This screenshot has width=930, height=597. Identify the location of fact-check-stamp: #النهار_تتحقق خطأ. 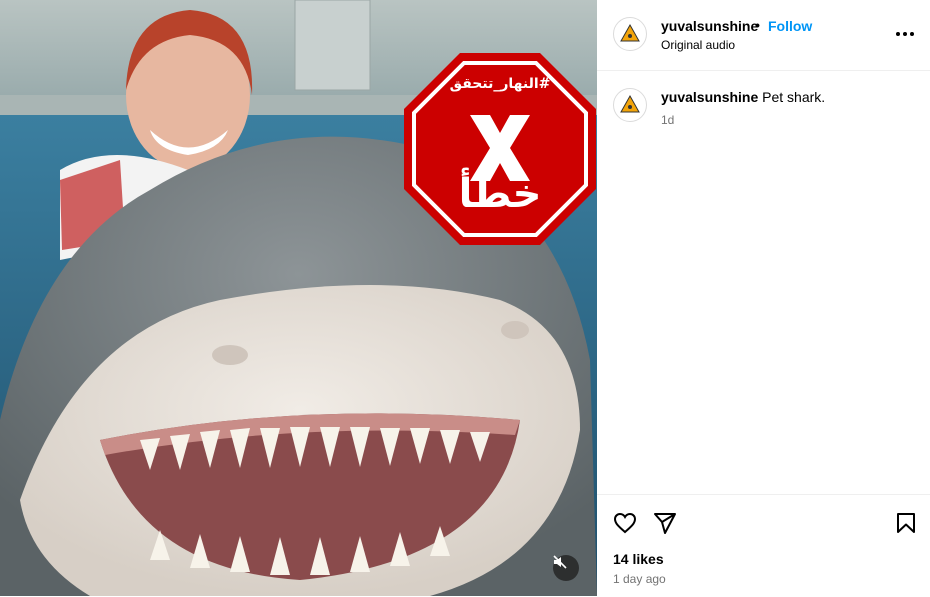
(500, 149).